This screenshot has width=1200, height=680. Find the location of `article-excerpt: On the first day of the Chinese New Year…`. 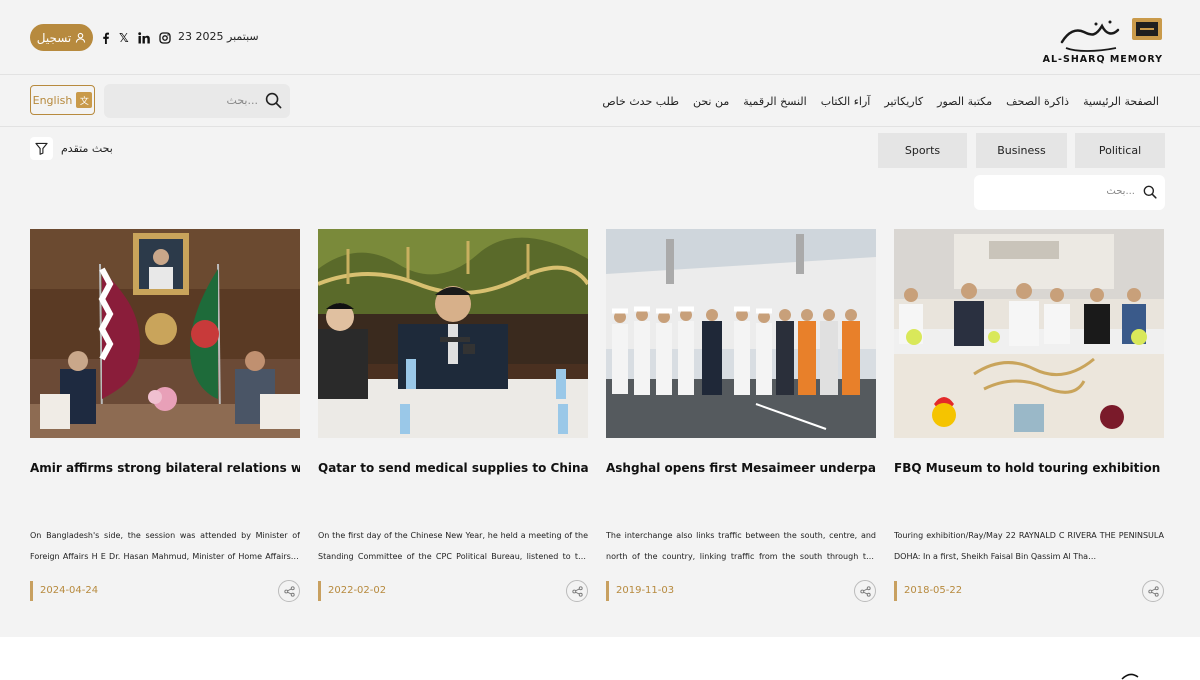

article-excerpt: On the first day of the Chinese New Year… is located at coordinates (453, 546).